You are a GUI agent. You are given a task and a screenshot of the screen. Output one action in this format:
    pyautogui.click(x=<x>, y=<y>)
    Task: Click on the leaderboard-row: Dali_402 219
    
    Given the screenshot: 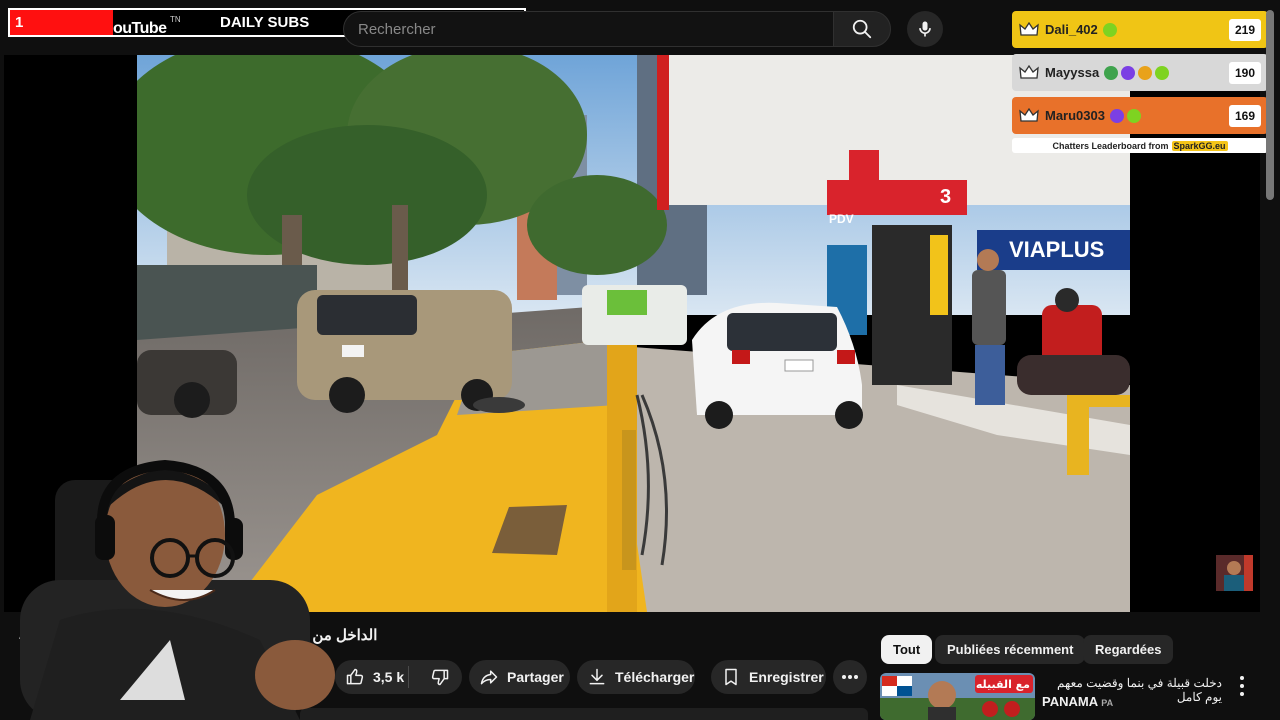 What is the action you would take?
    pyautogui.click(x=1140, y=29)
    